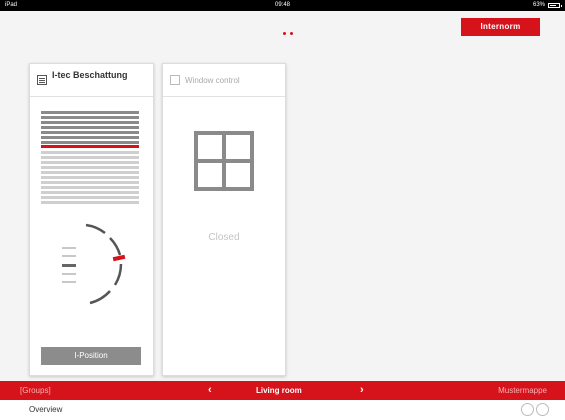 The height and width of the screenshot is (420, 565). I want to click on blind-icon, so click(42, 80).